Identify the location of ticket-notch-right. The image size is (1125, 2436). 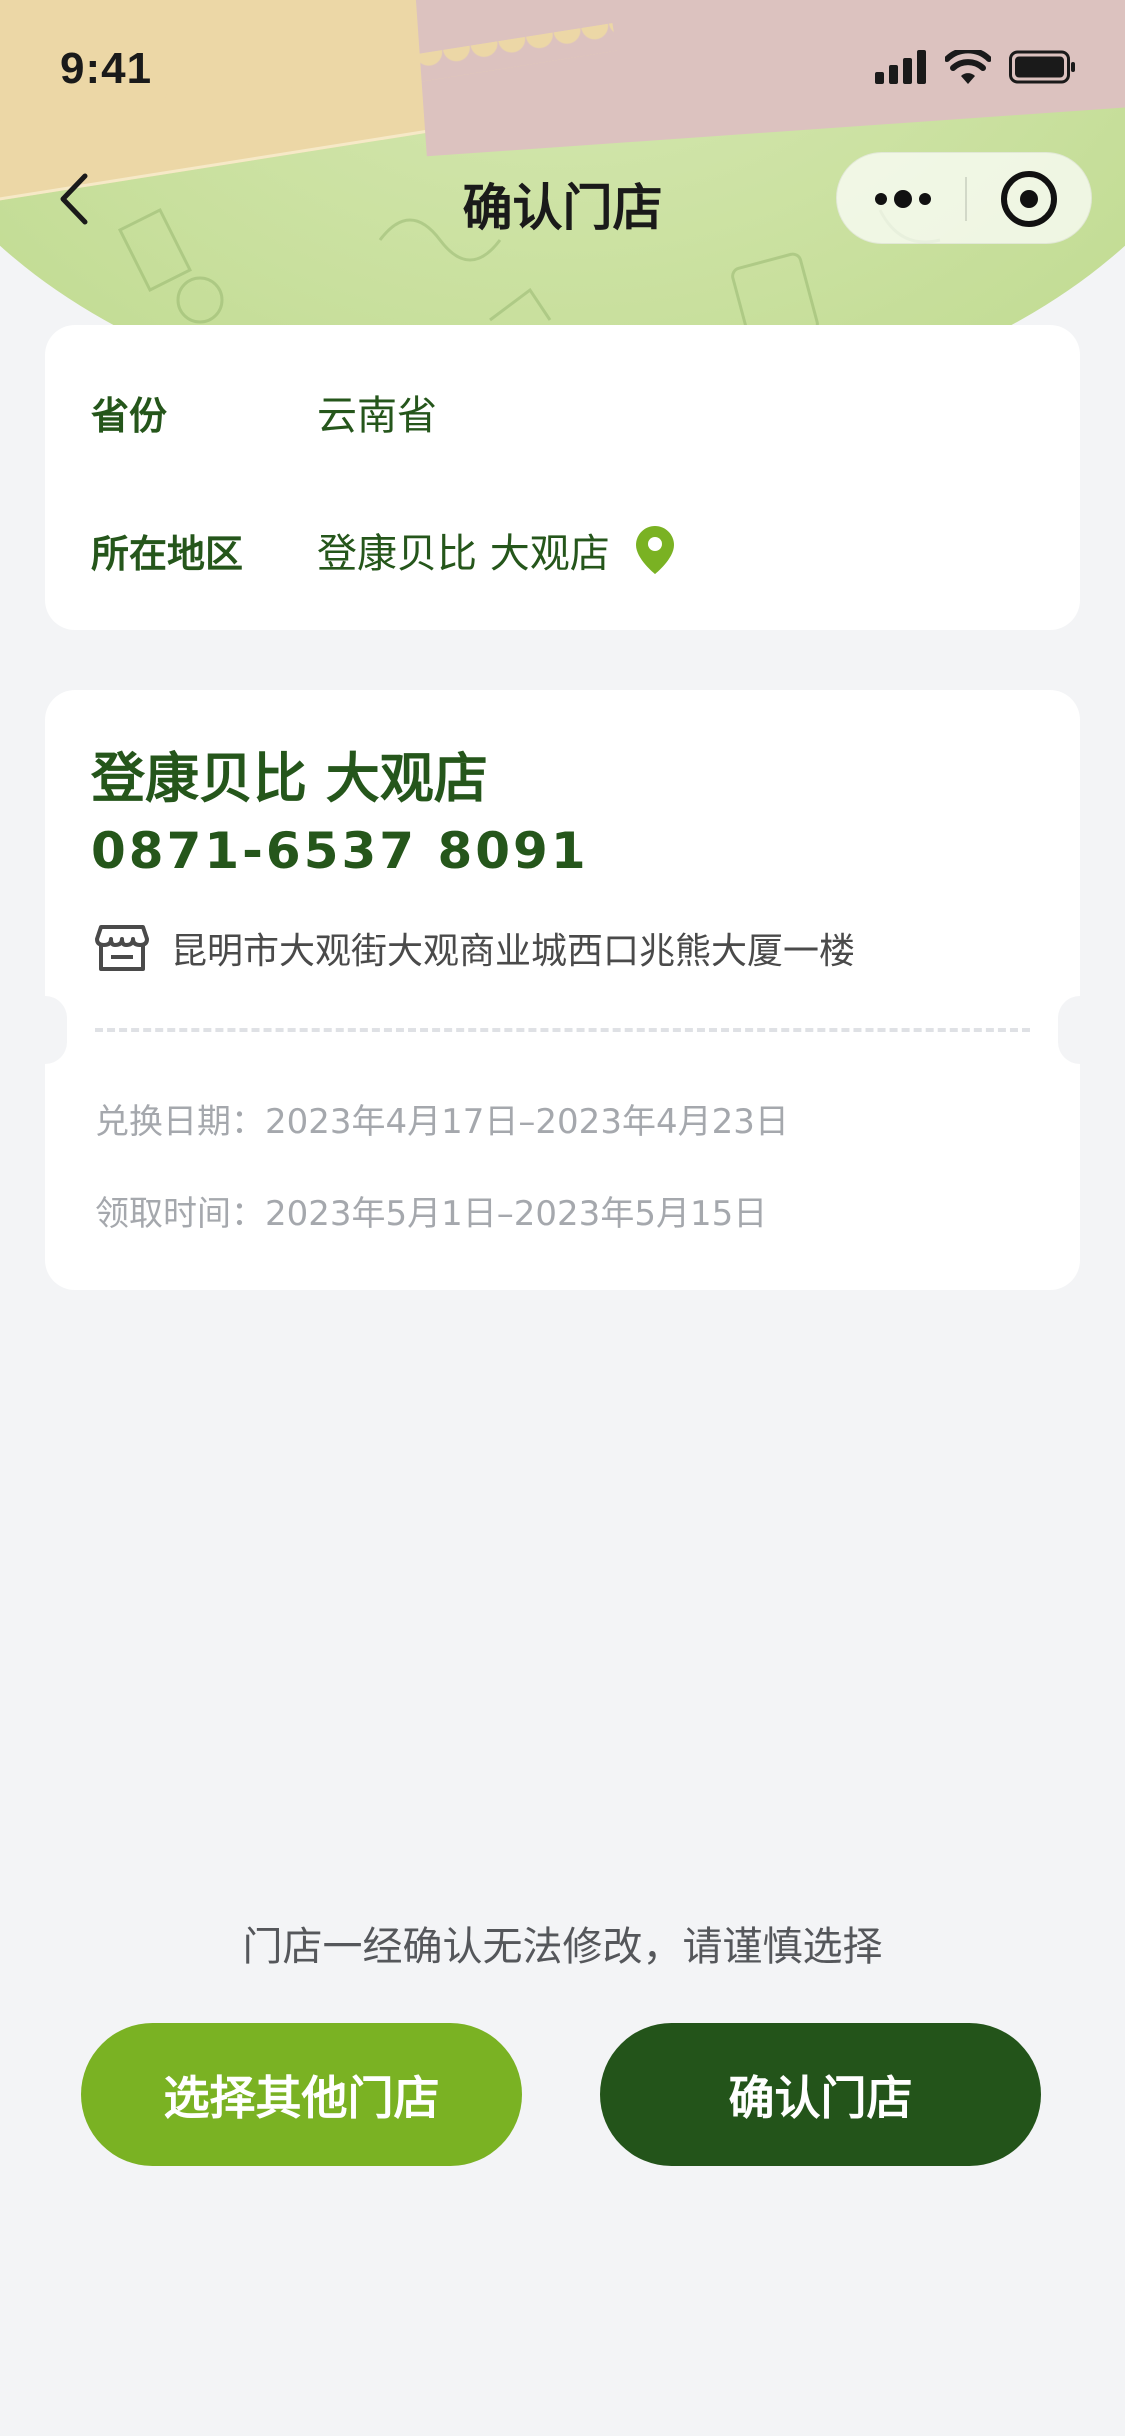
(1080, 1030).